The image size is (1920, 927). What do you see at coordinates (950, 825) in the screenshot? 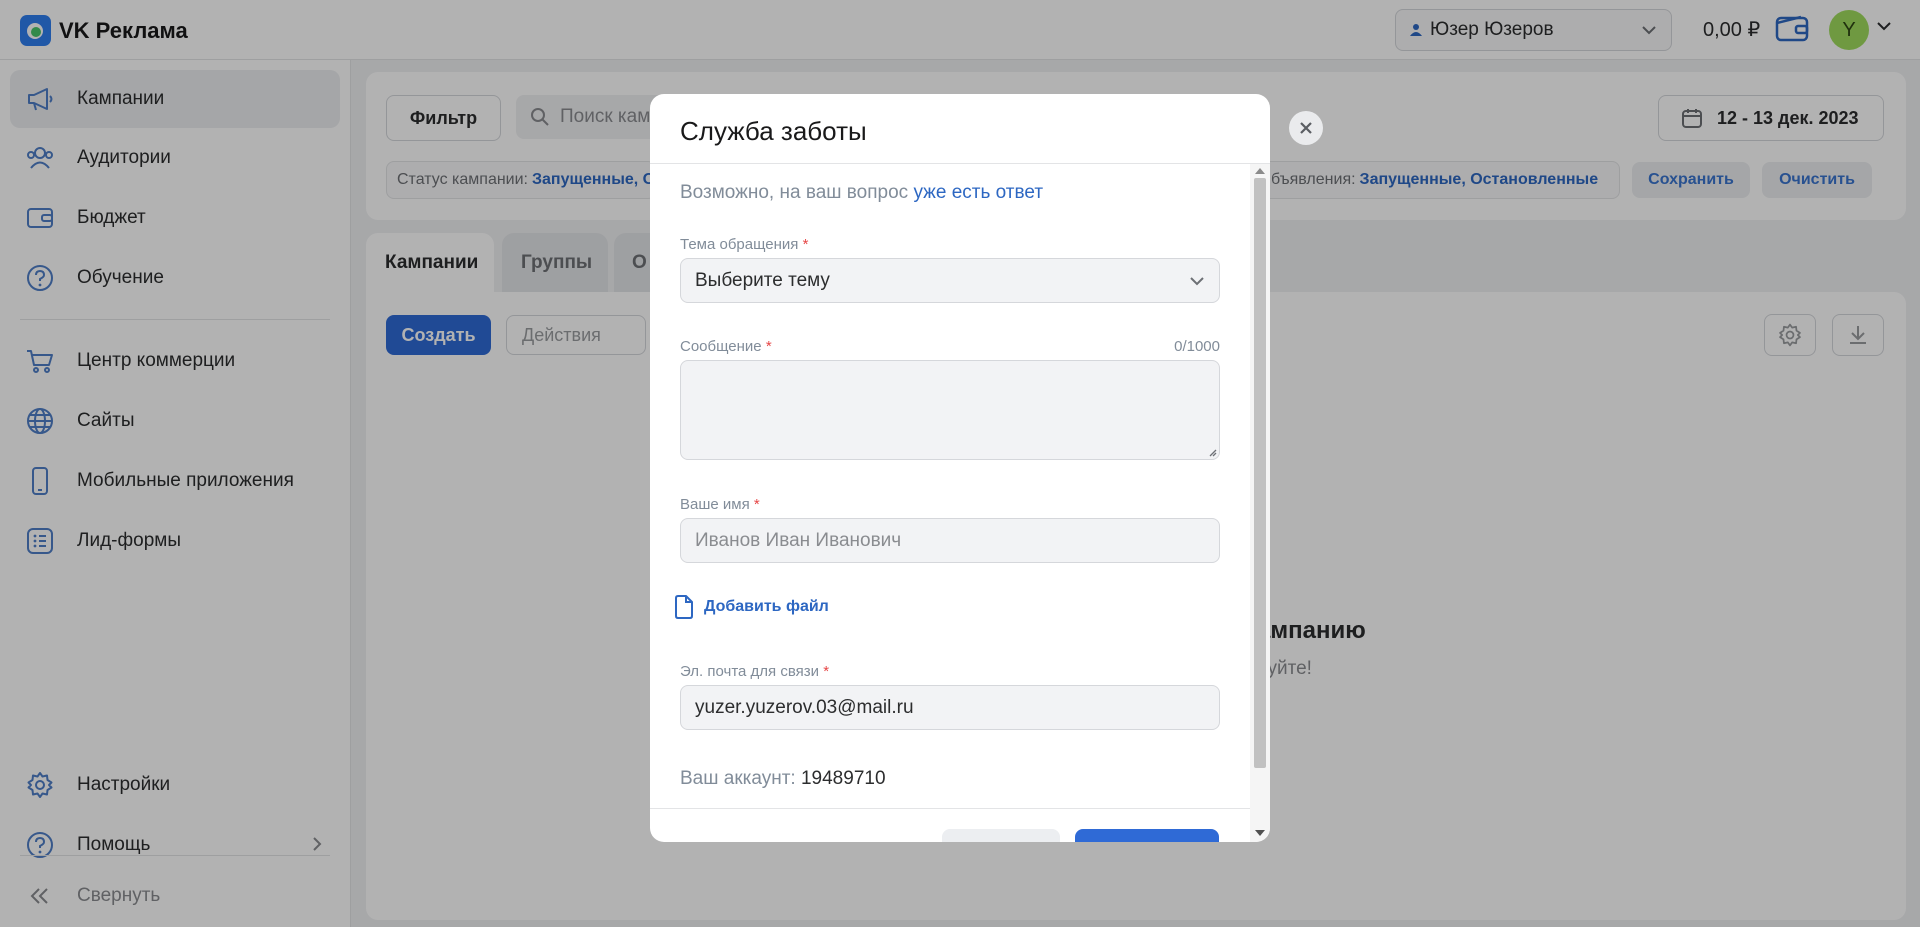
I see `modal-footer` at bounding box center [950, 825].